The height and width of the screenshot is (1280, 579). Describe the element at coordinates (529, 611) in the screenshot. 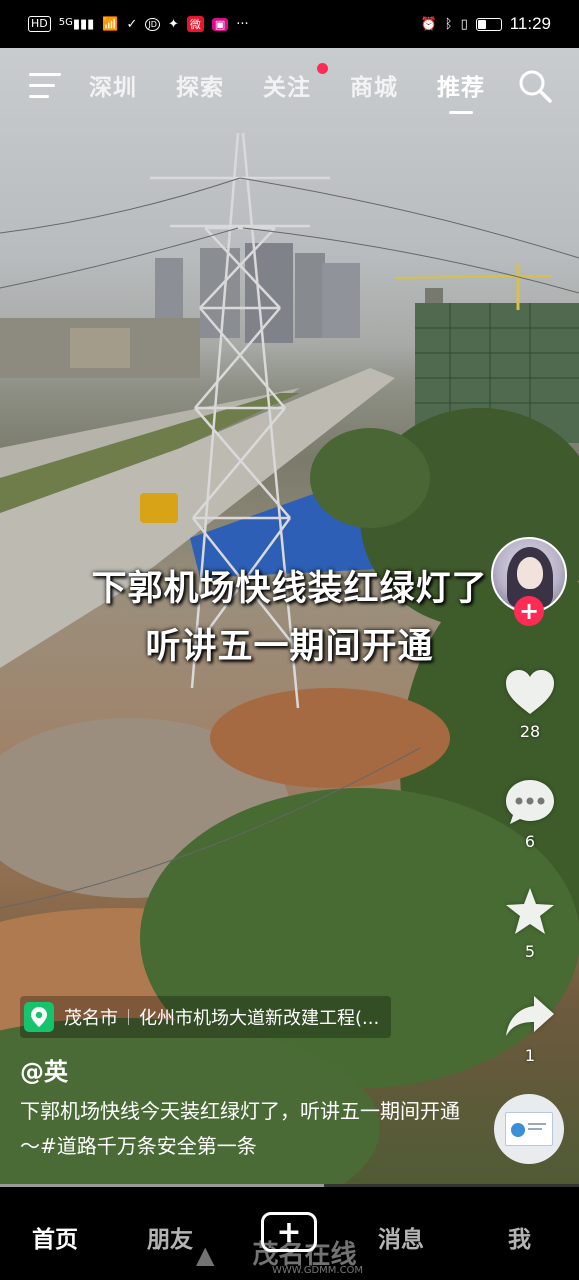

I see `follow-button: +` at that location.